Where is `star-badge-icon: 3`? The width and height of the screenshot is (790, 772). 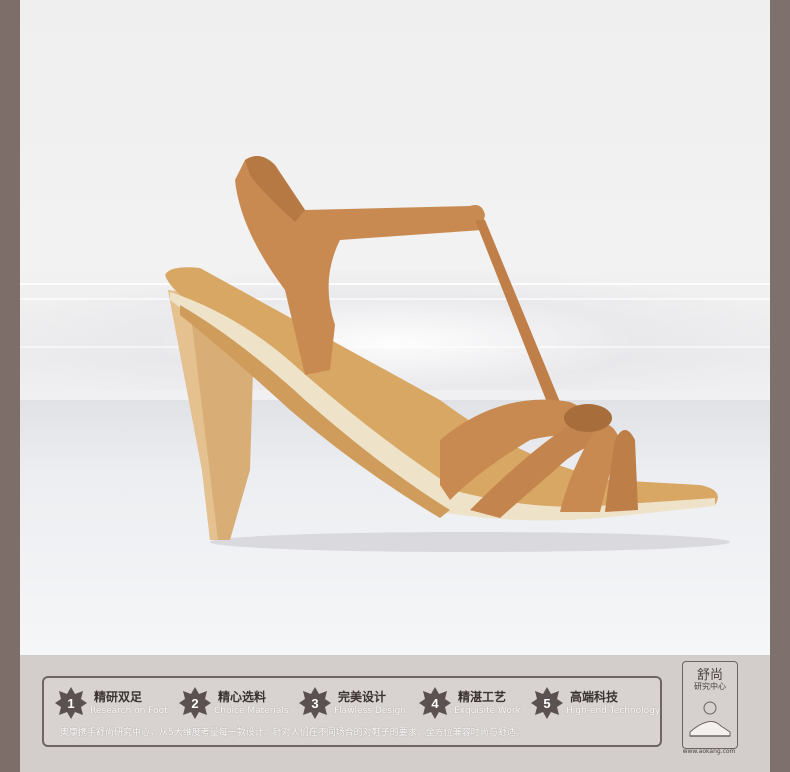 star-badge-icon: 3 is located at coordinates (315, 703).